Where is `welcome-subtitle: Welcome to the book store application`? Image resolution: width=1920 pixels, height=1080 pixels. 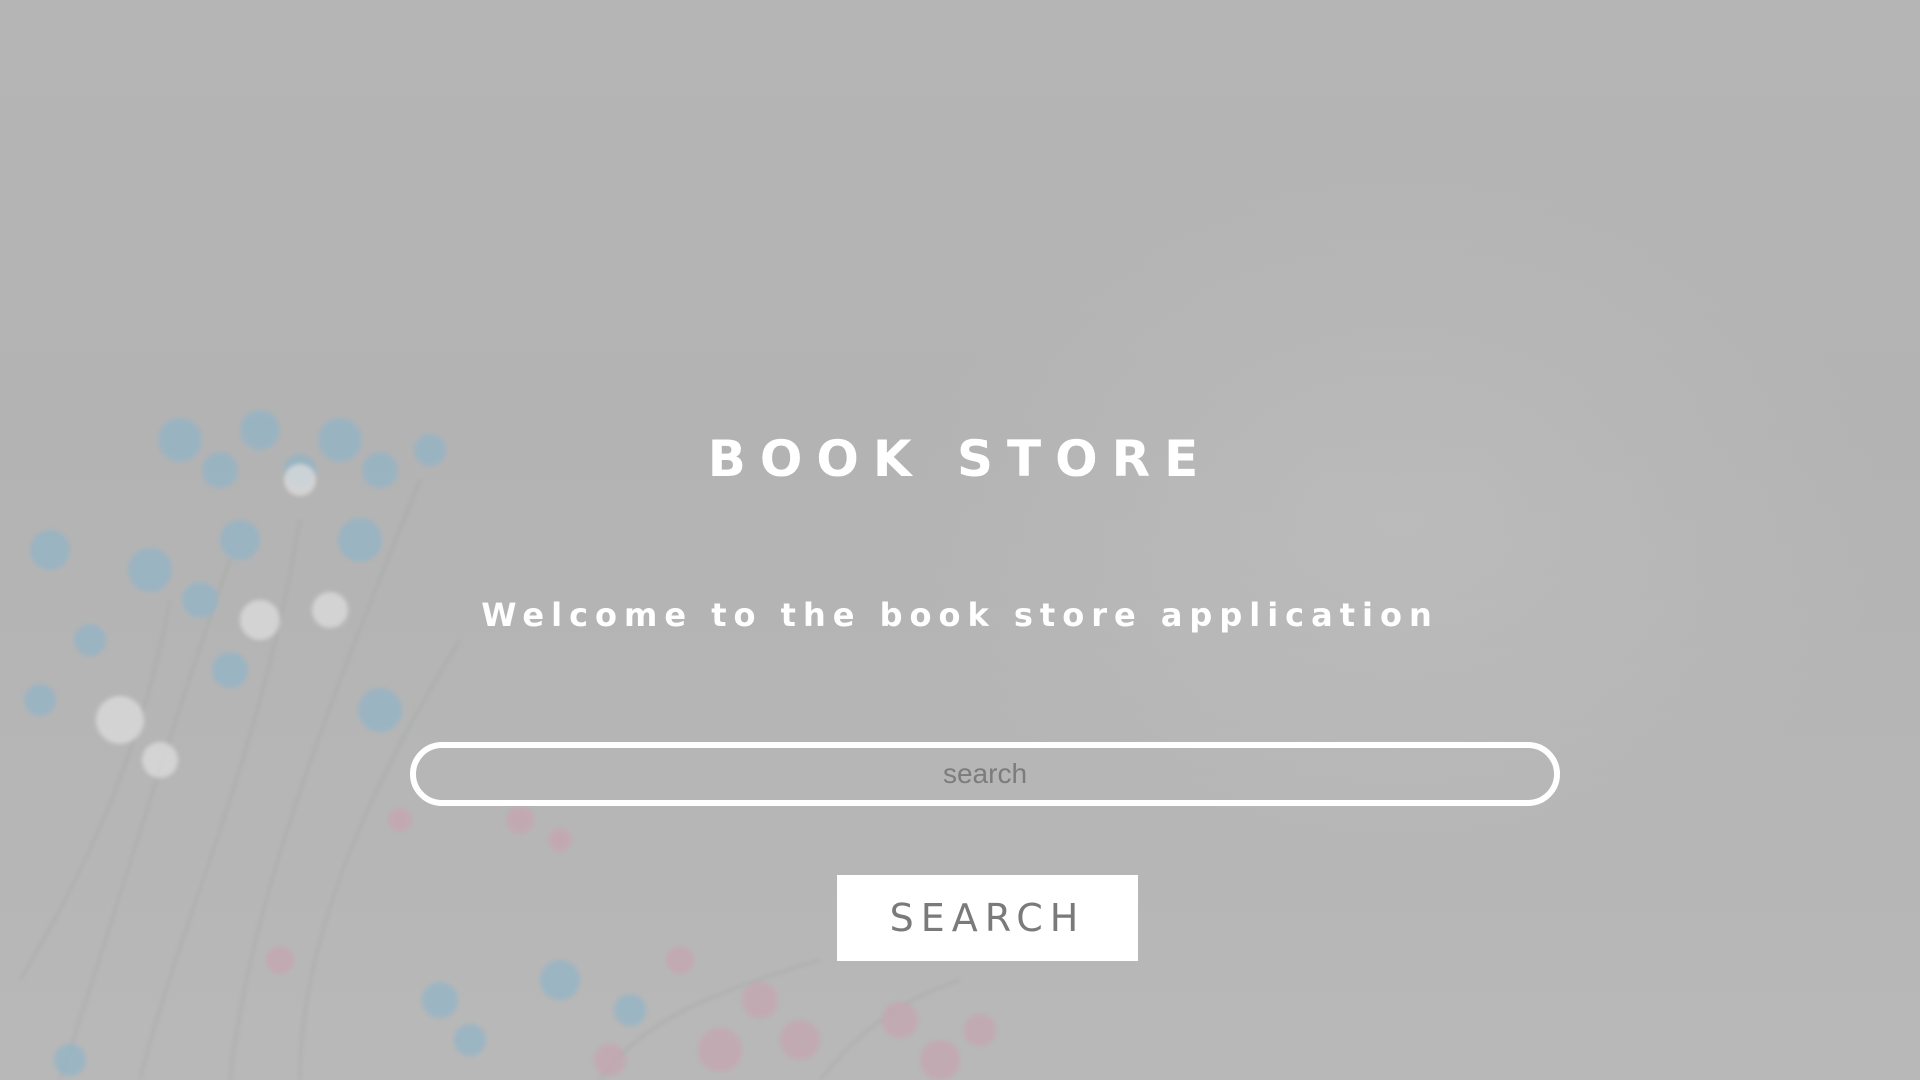 welcome-subtitle: Welcome to the book store application is located at coordinates (960, 615).